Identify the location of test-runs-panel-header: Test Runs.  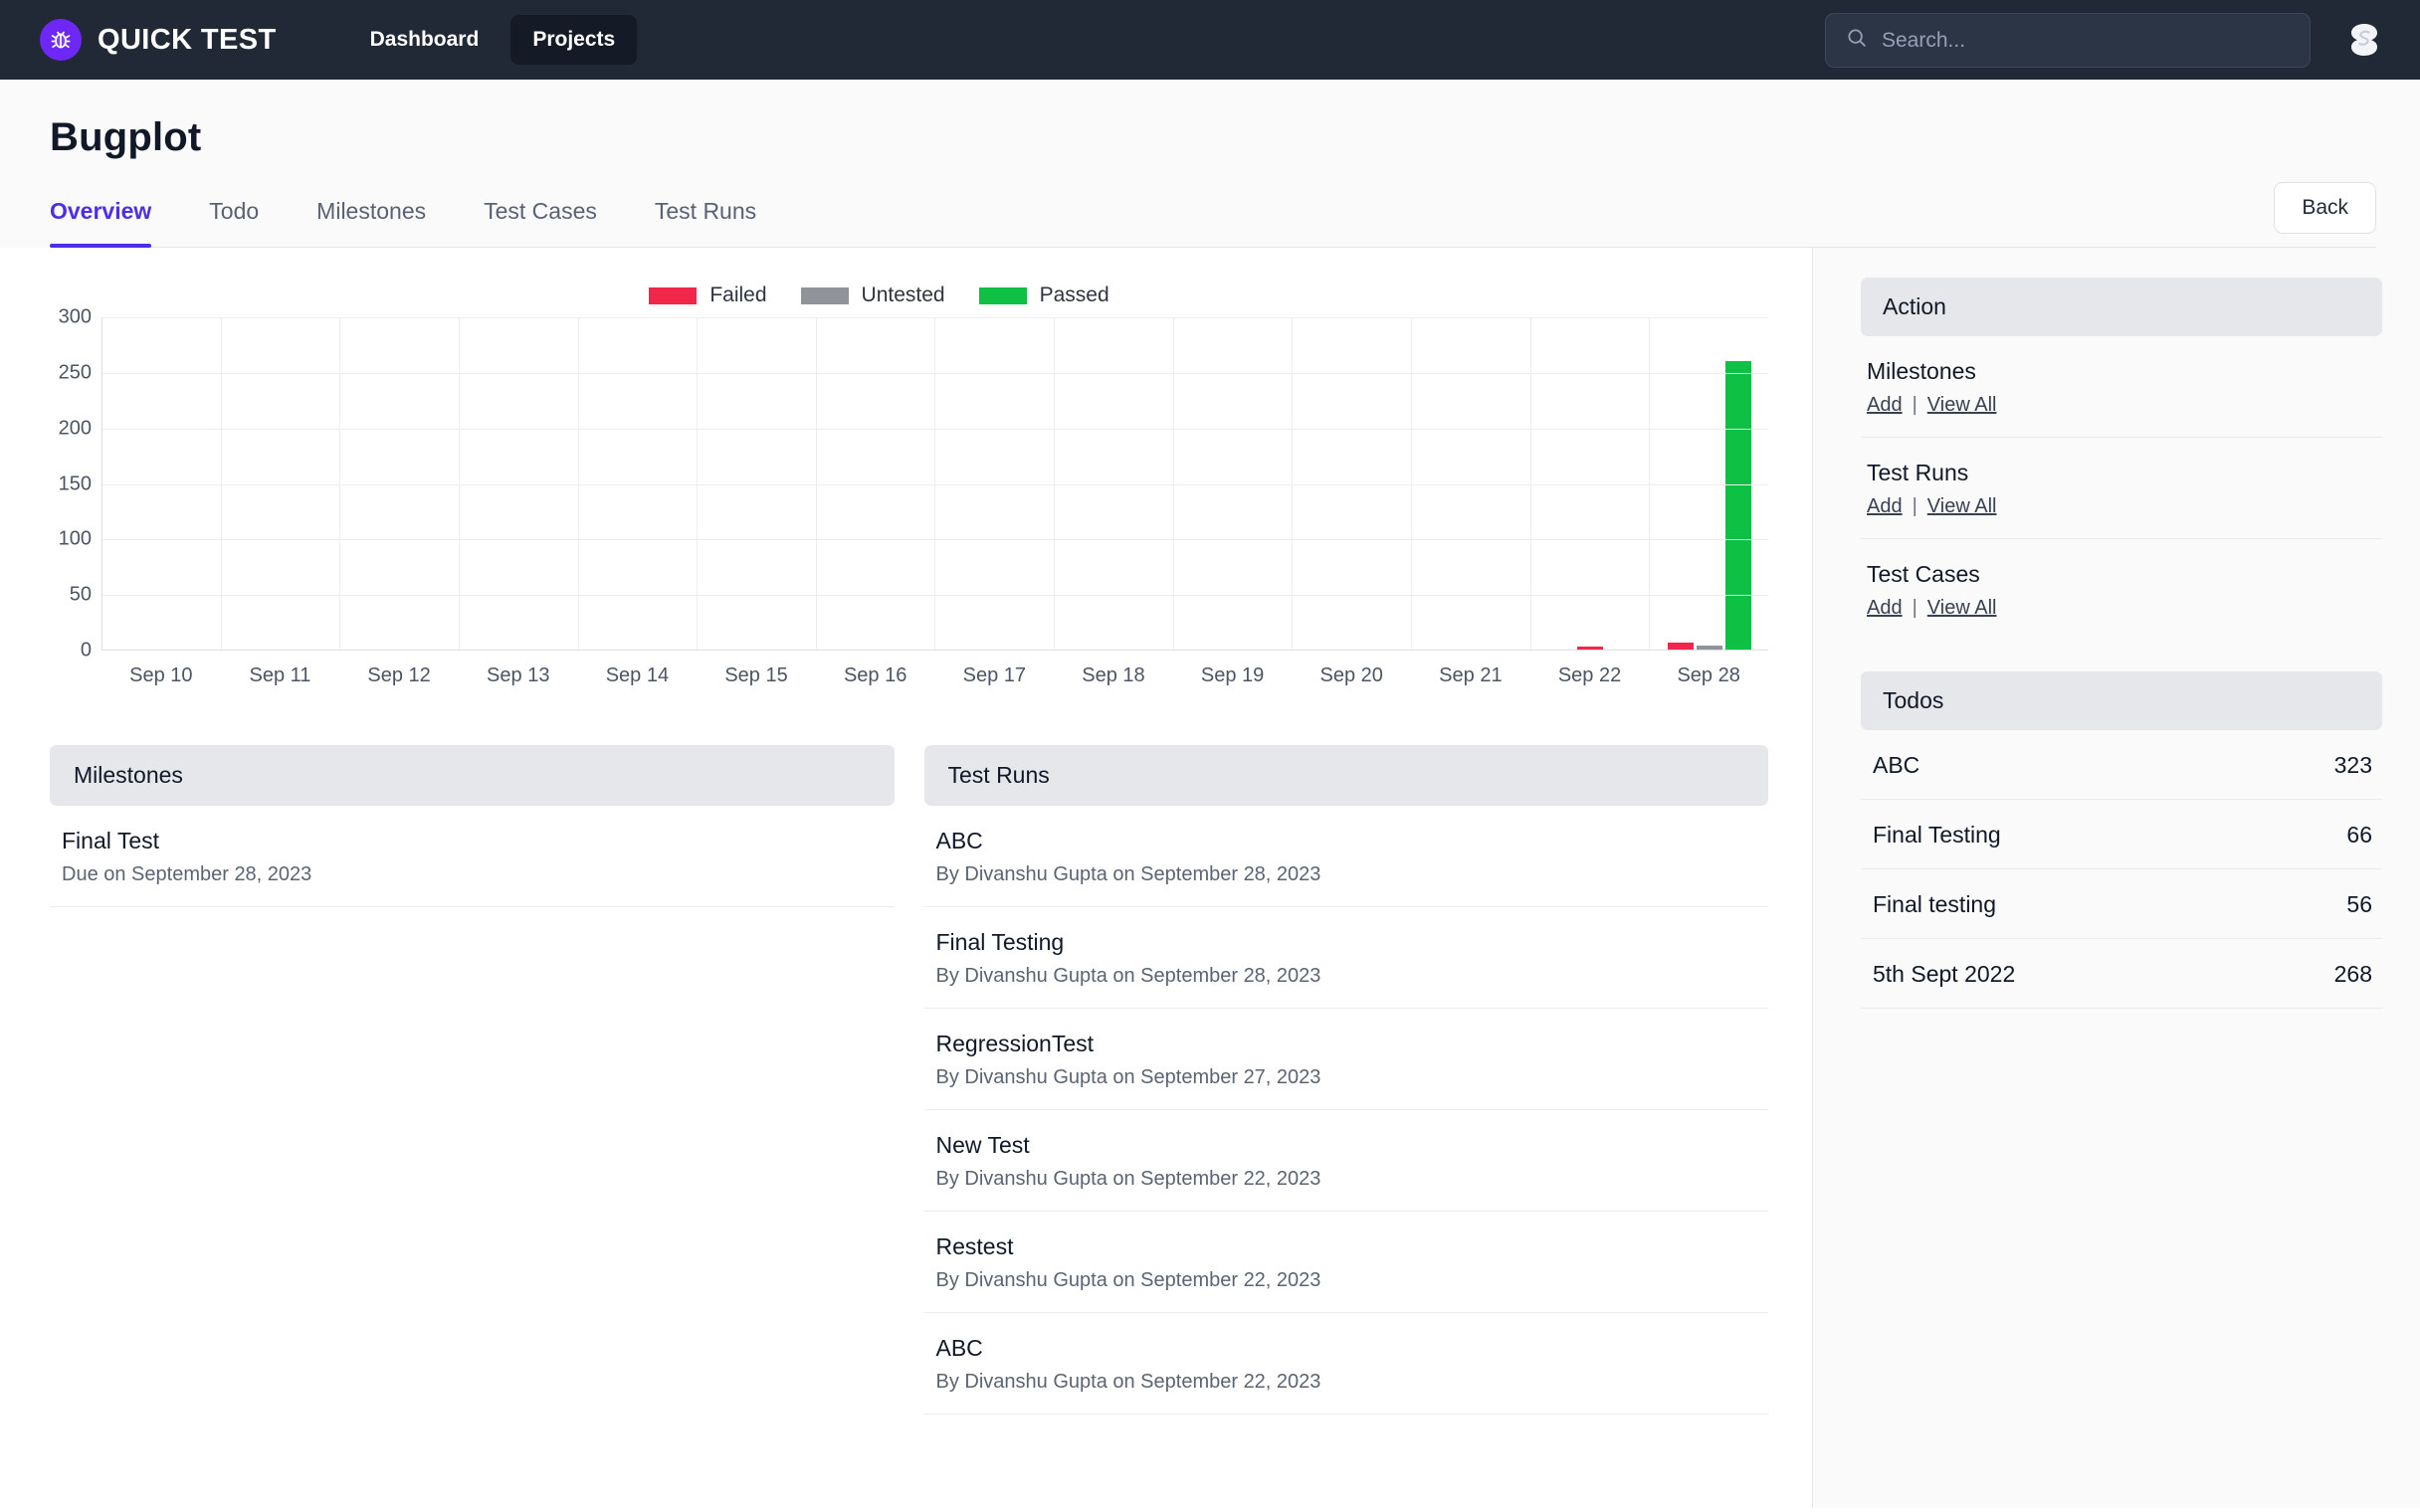
(1345, 776).